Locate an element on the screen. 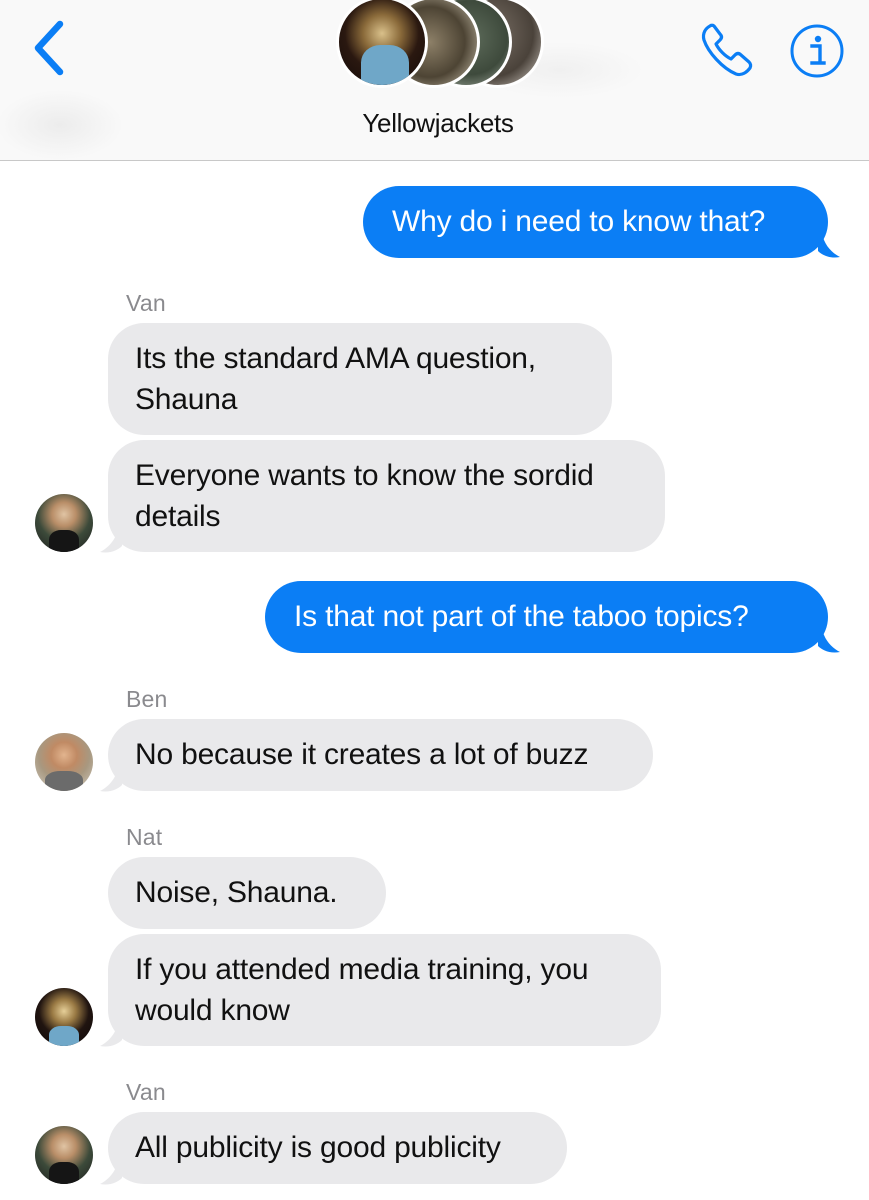 Image resolution: width=869 pixels, height=1200 pixels. incoming-message-bubble: Noise, Shauna. is located at coordinates (247, 893).